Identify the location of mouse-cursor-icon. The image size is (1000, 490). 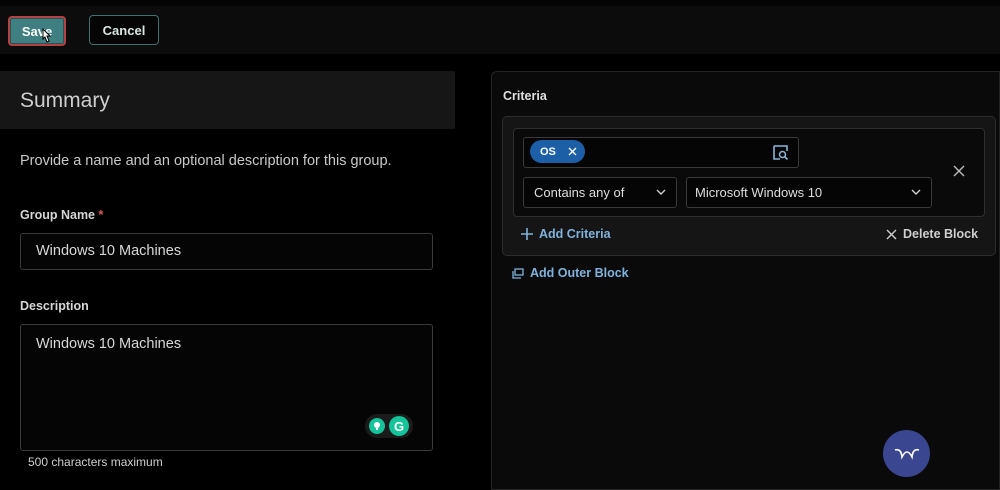
(47, 35).